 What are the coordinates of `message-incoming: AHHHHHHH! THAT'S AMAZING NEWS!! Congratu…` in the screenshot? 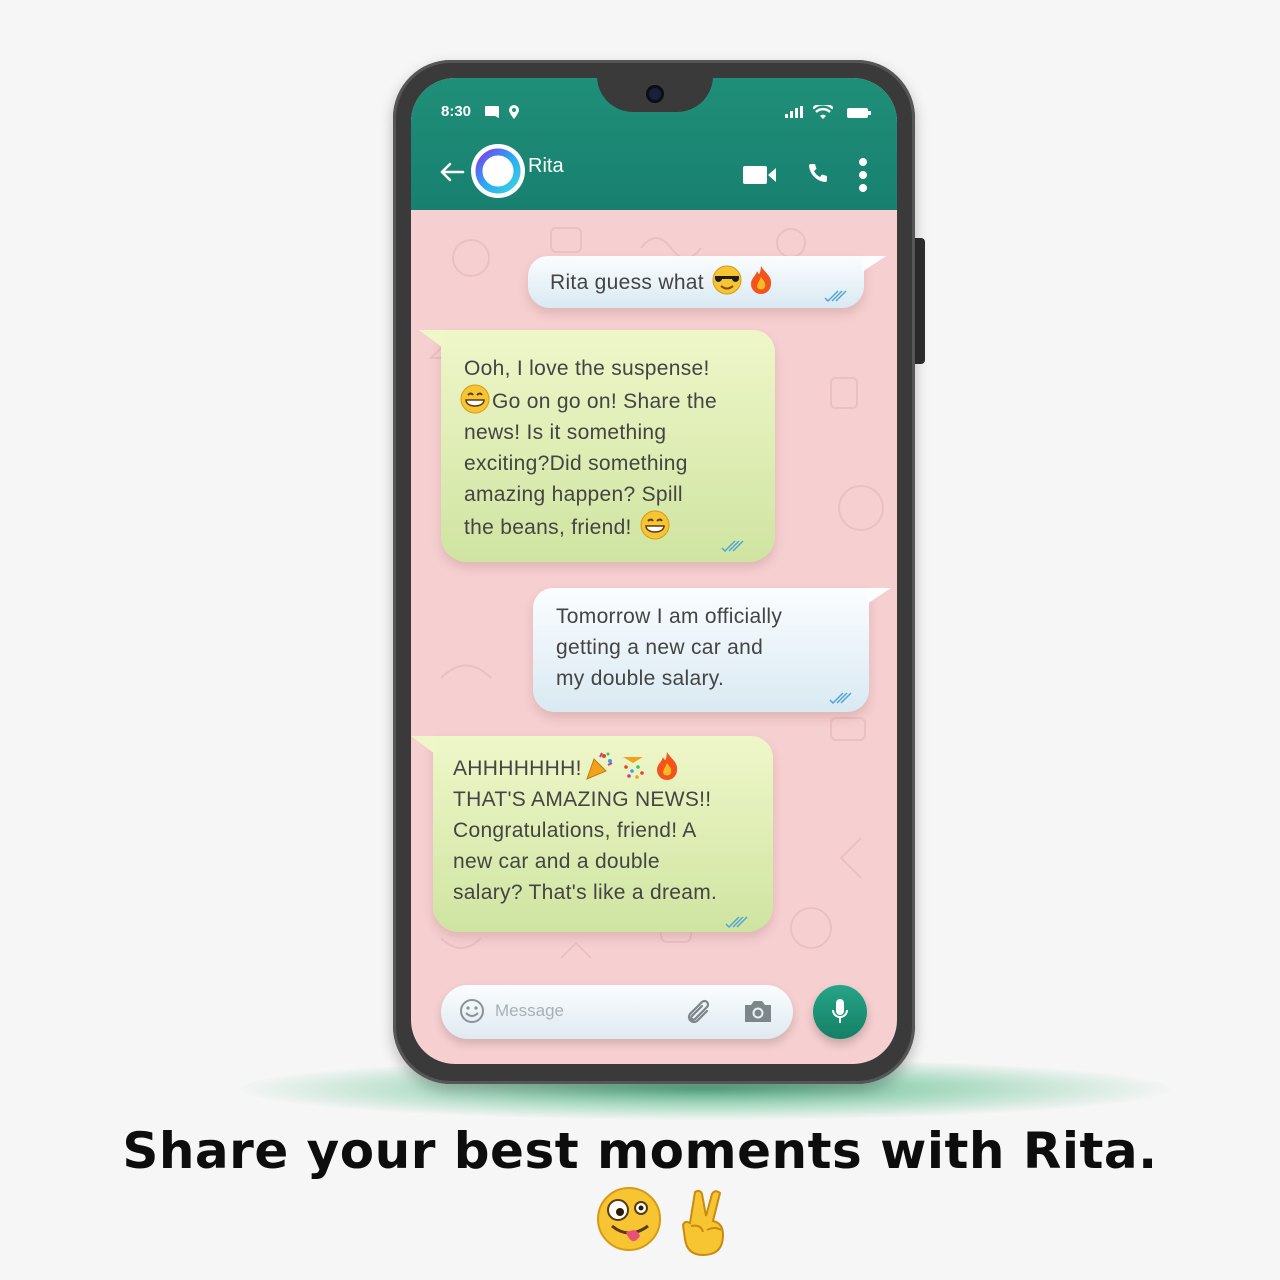 It's located at (592, 834).